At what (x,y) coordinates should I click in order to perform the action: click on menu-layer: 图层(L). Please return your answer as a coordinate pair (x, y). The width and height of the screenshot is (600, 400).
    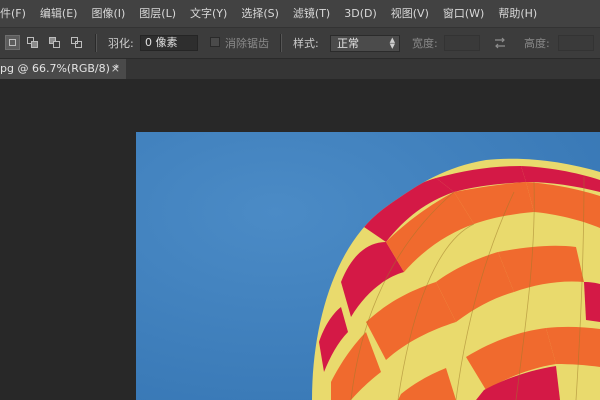
    Looking at the image, I should click on (157, 13).